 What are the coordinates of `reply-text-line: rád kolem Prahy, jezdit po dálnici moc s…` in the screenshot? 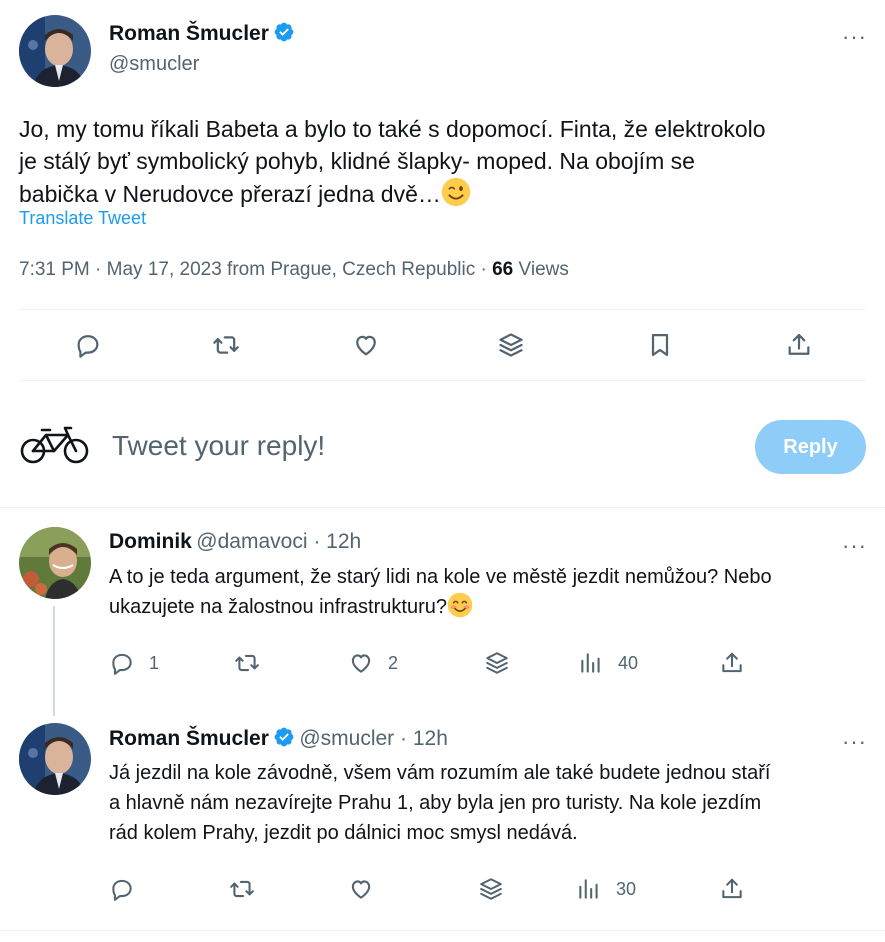 It's located at (343, 833).